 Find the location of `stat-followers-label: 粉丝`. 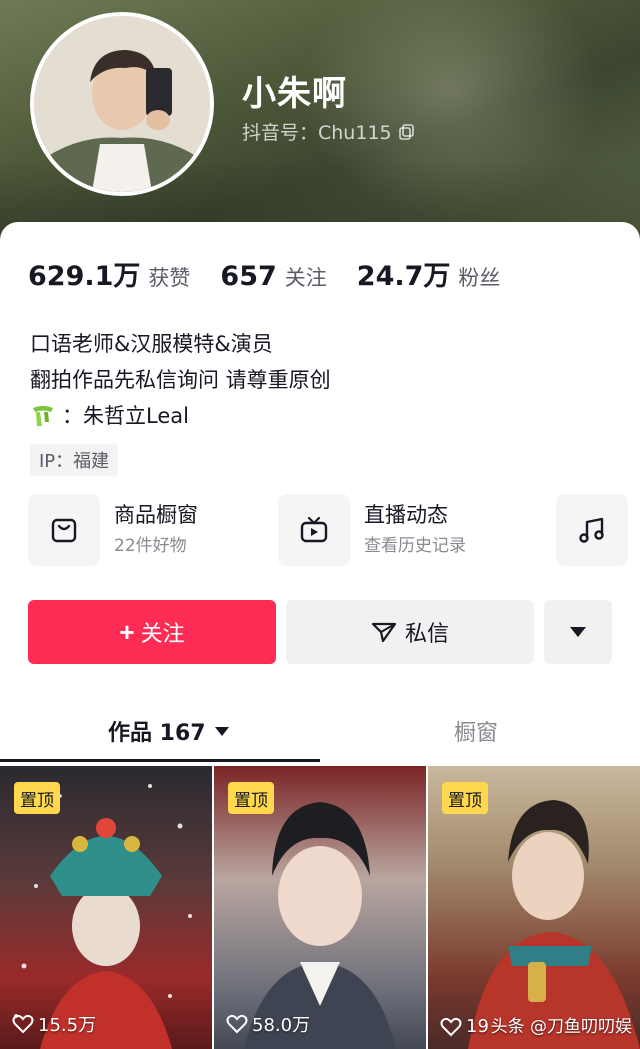

stat-followers-label: 粉丝 is located at coordinates (479, 278).